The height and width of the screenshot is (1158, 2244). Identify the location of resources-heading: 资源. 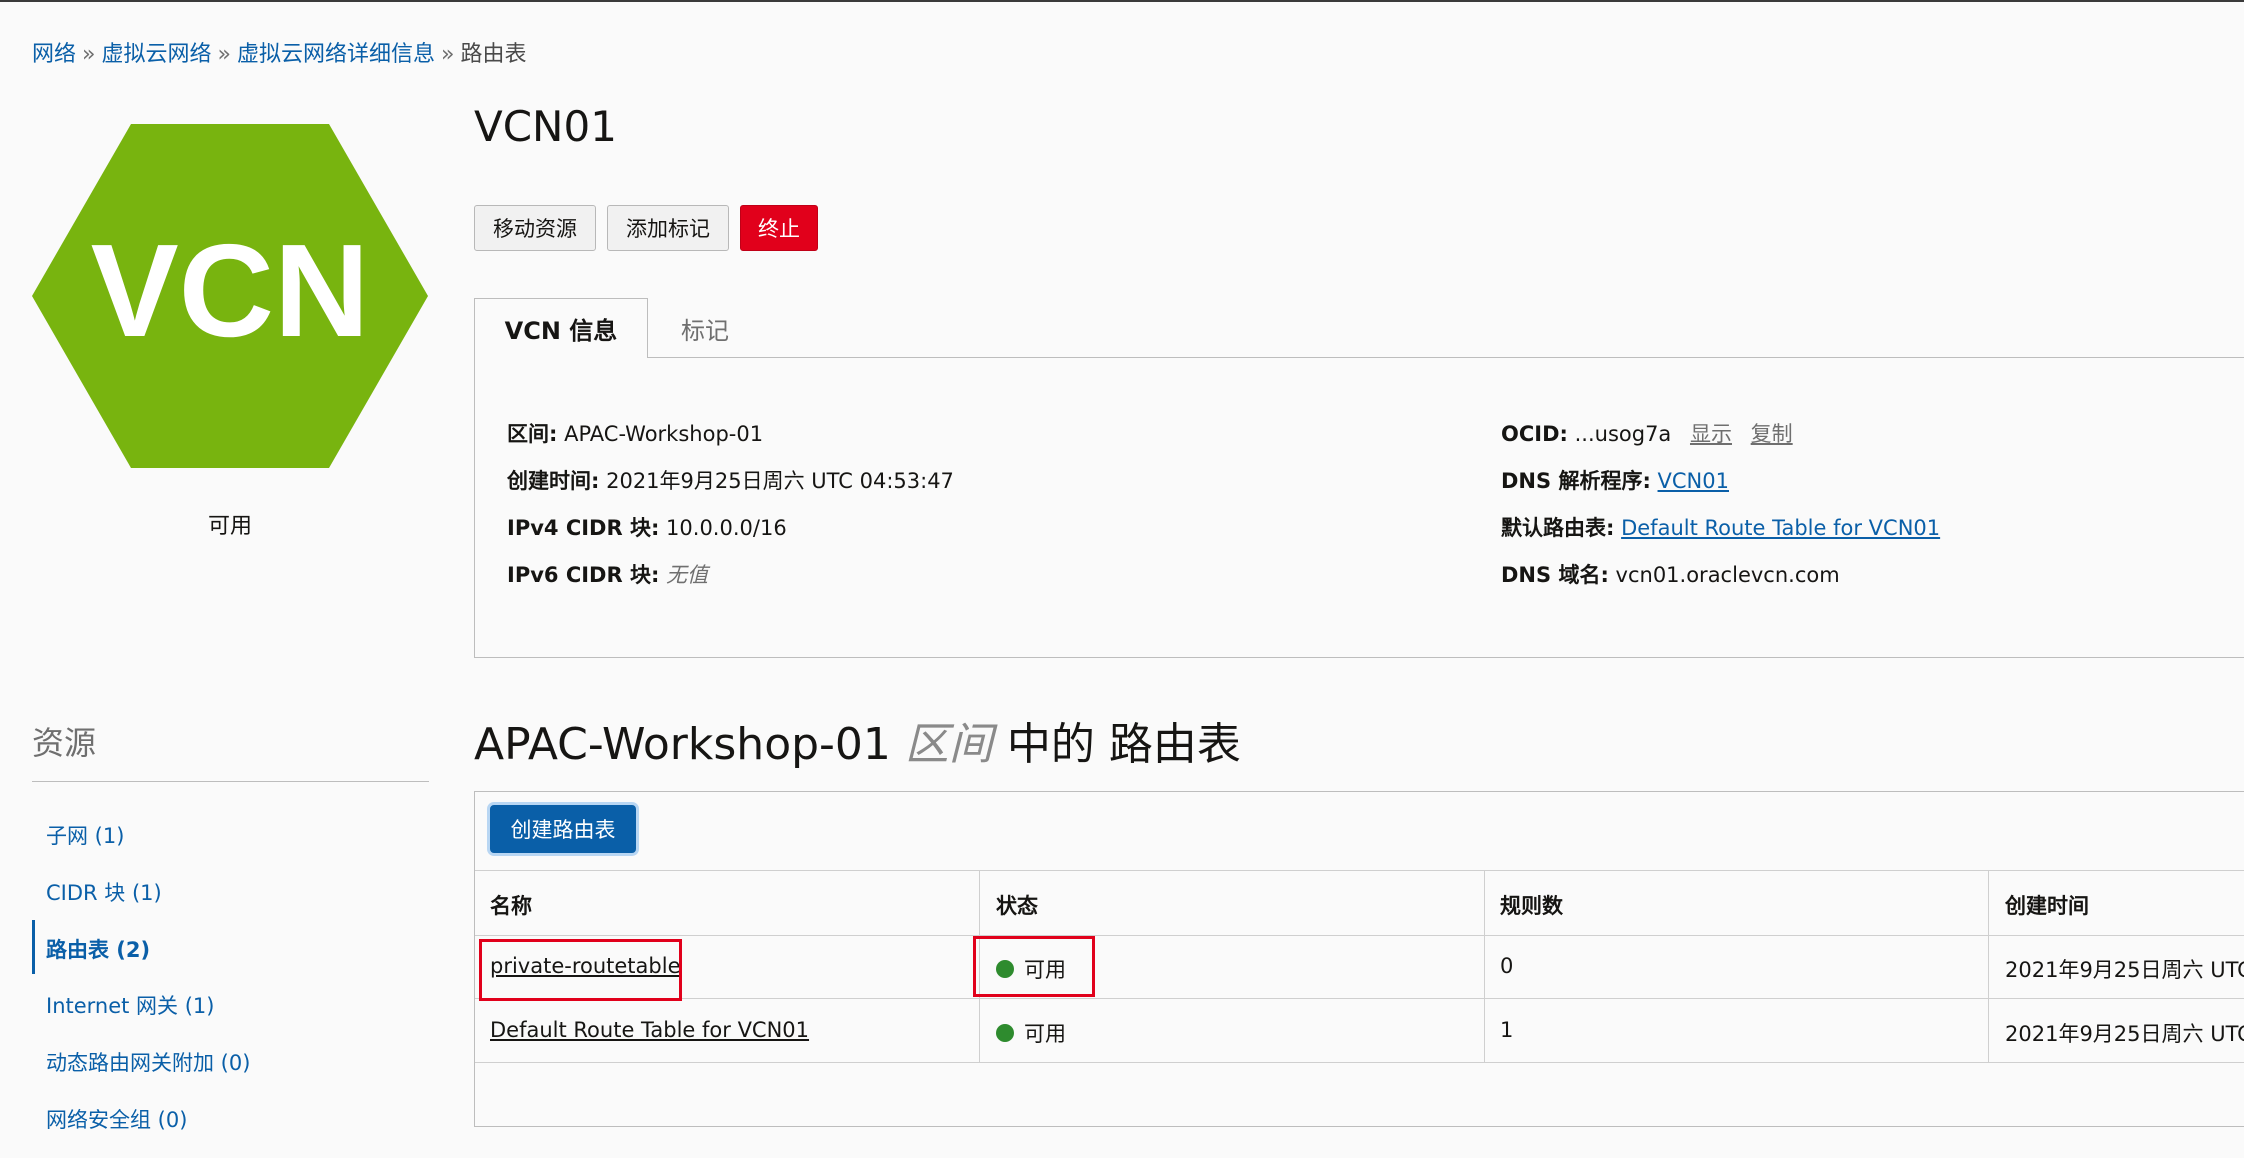
(64, 743).